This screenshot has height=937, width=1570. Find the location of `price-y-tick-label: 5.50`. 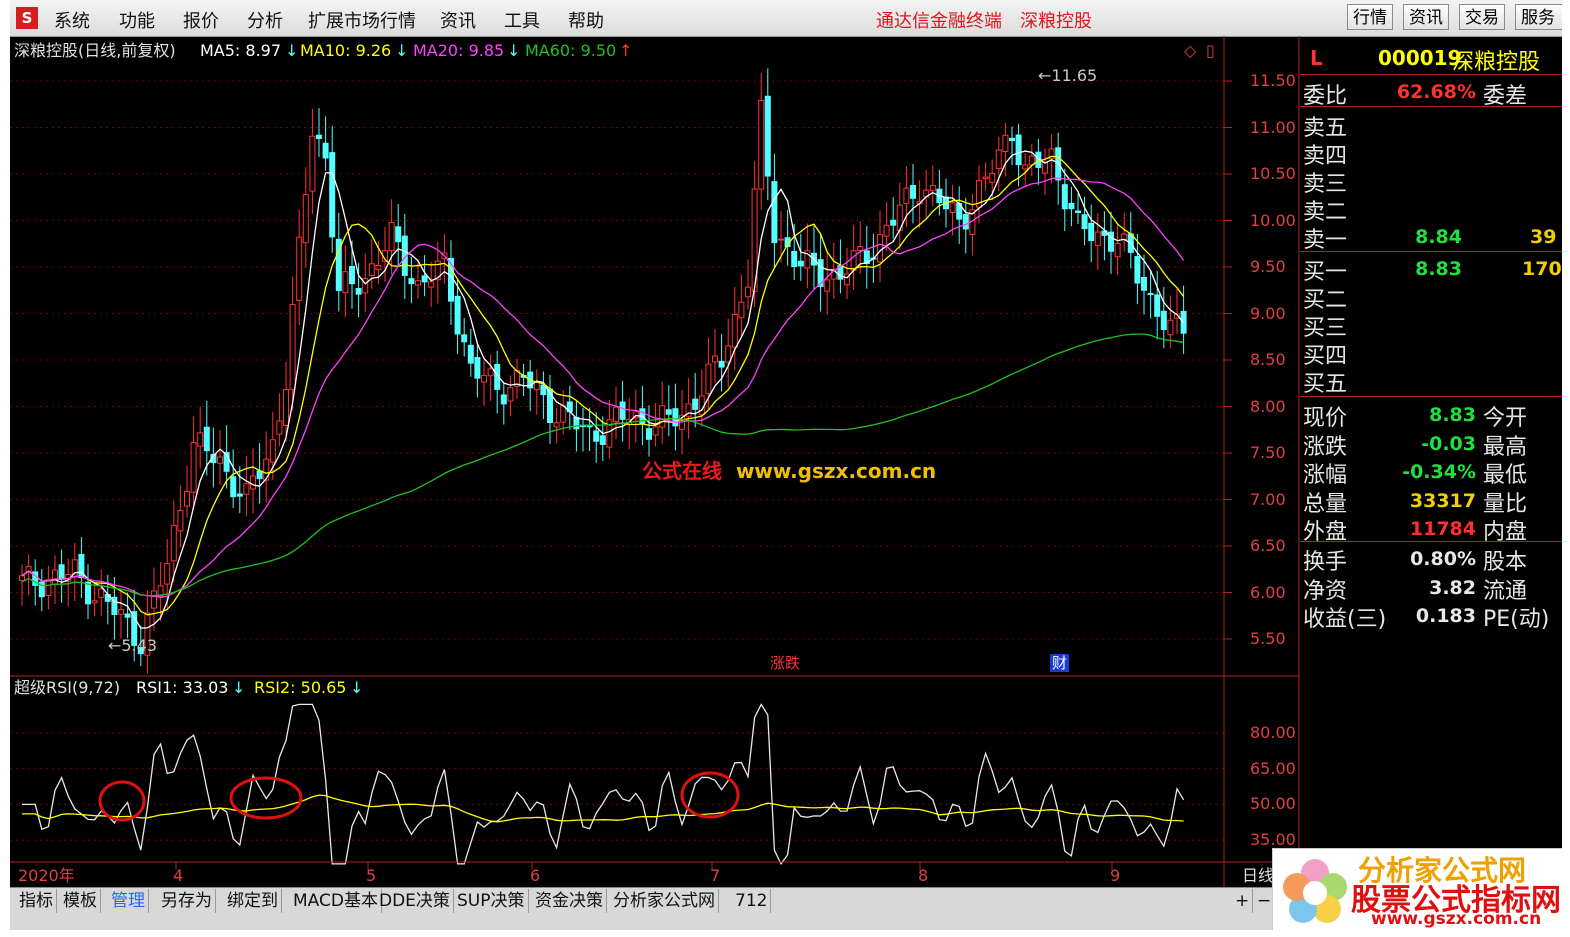

price-y-tick-label: 5.50 is located at coordinates (1268, 638).